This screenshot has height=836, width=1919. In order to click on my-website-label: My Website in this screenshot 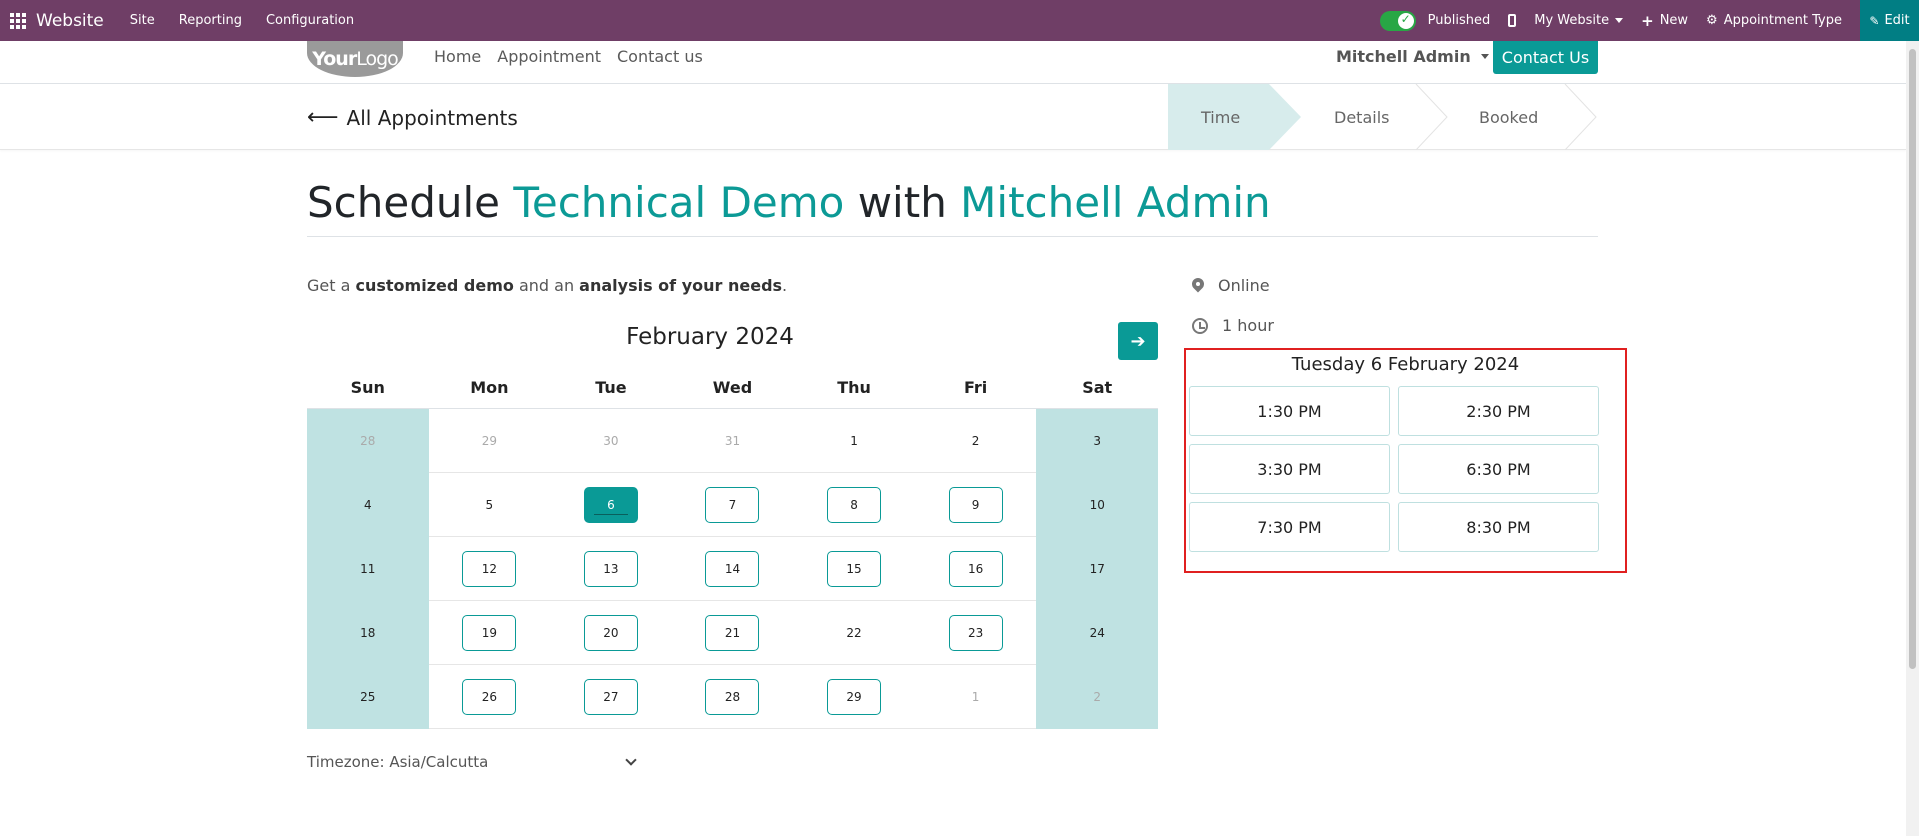, I will do `click(1572, 20)`.